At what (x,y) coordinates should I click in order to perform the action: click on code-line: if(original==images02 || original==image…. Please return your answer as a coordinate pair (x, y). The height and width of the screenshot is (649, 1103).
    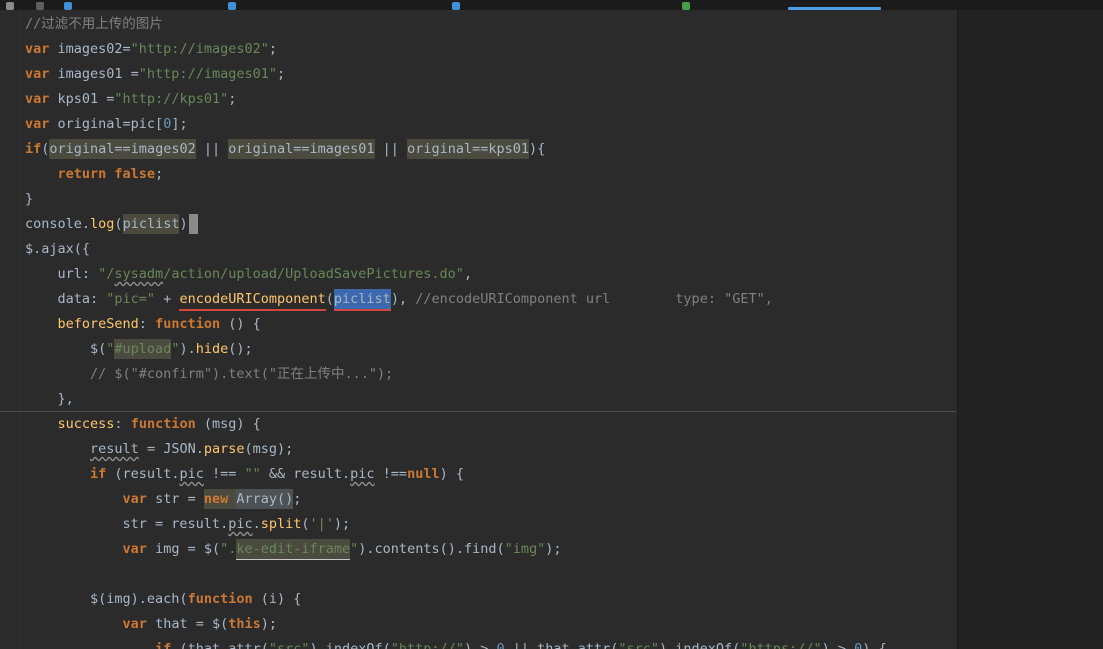
    Looking at the image, I should click on (491, 149).